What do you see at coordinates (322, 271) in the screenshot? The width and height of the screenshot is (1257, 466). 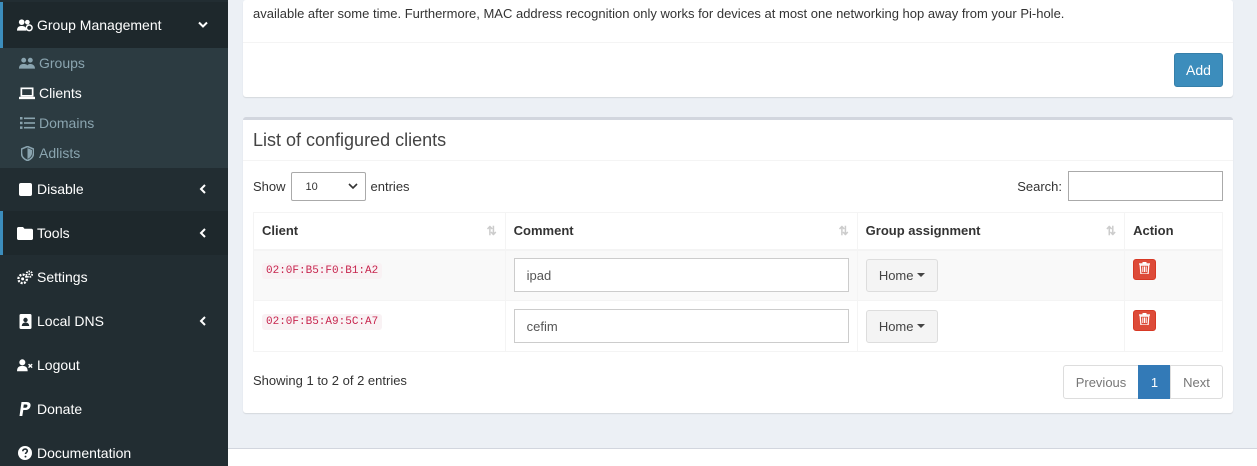 I see `client-mac: 02:0F:B5:F0:B1:A2` at bounding box center [322, 271].